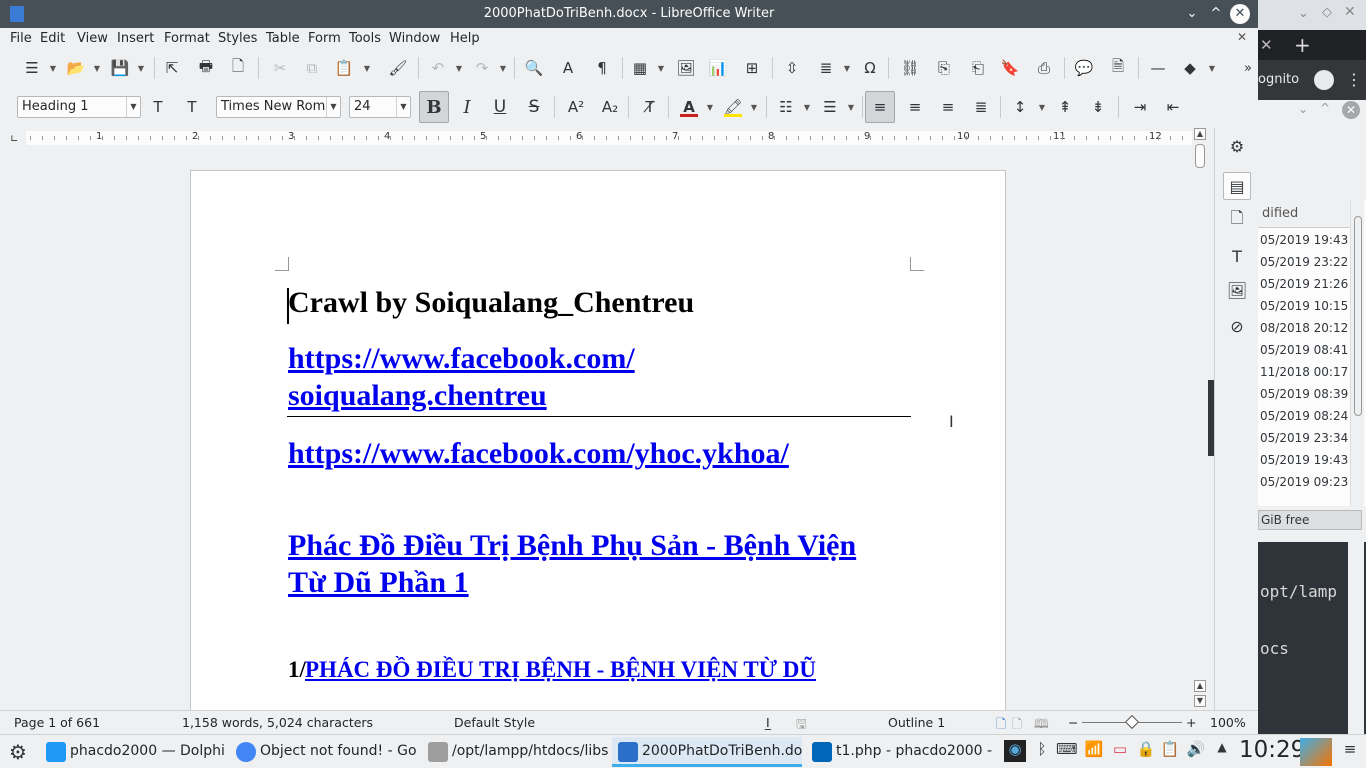 This screenshot has width=1366, height=768. What do you see at coordinates (1357, 353) in the screenshot?
I see `file-list-scrollbar` at bounding box center [1357, 353].